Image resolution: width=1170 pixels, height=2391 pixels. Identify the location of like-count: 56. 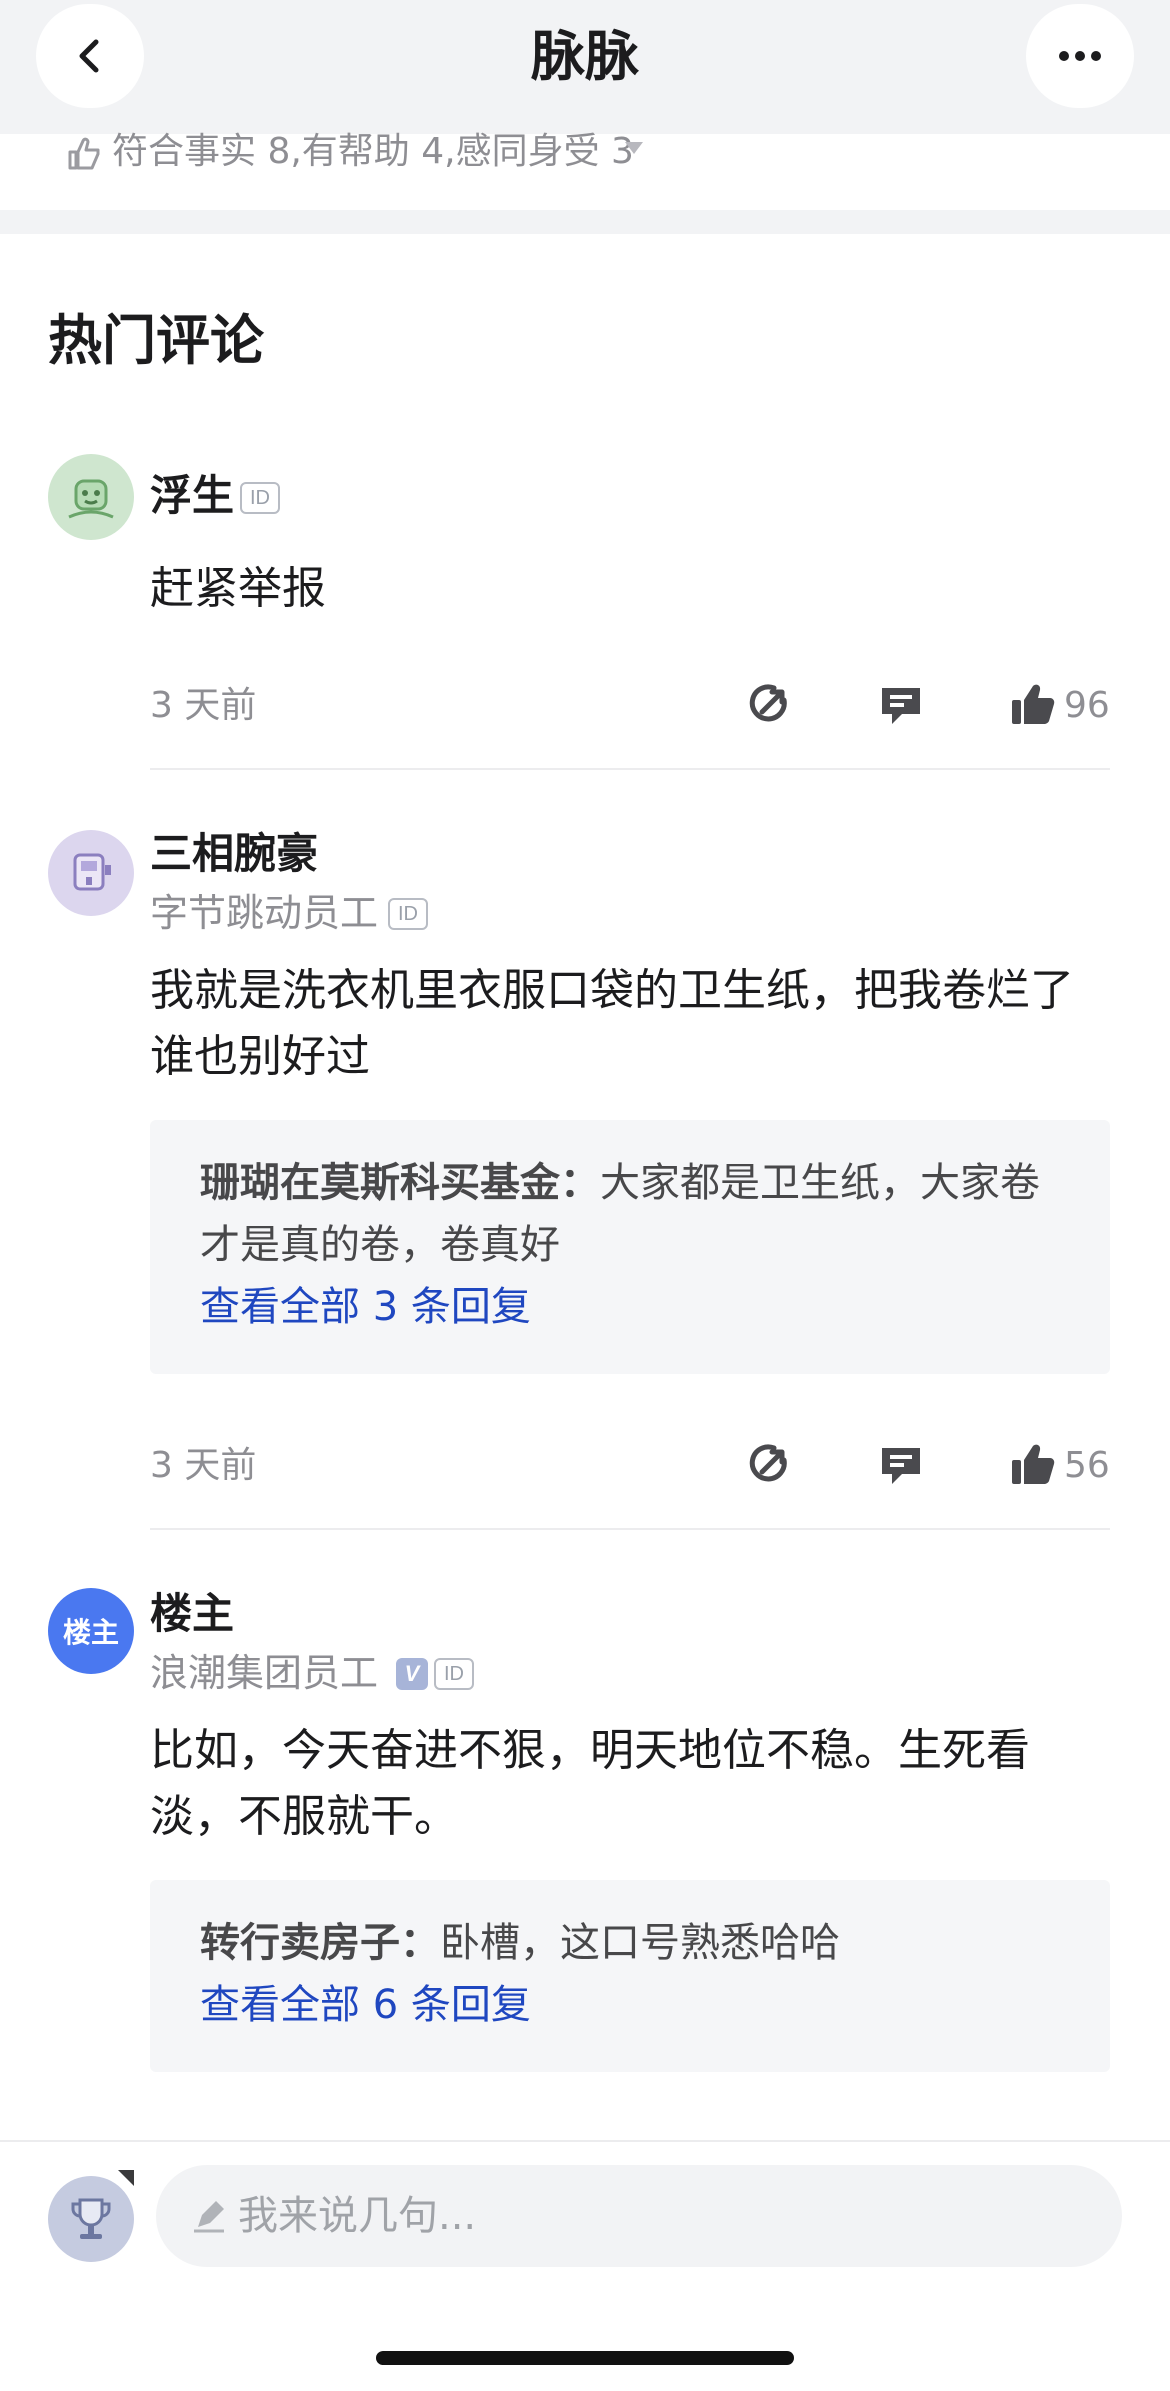
(1087, 1465).